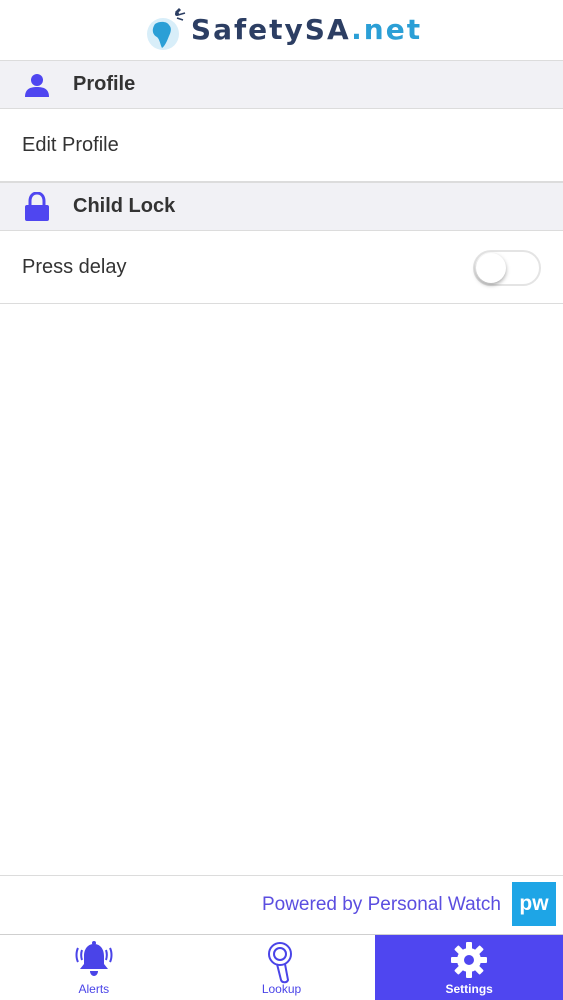  What do you see at coordinates (491, 267) in the screenshot?
I see `toggle-knob` at bounding box center [491, 267].